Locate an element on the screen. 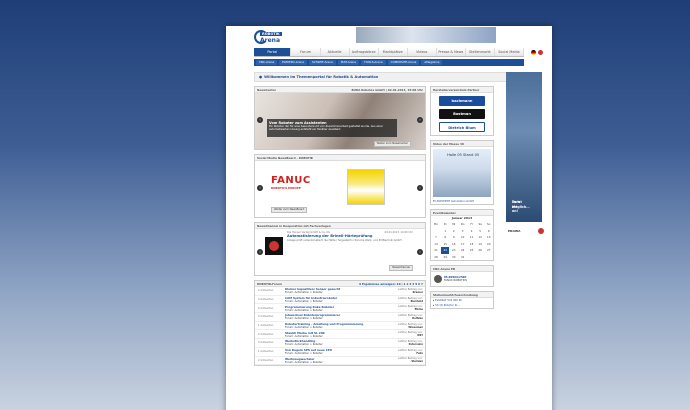  nav-item-social: Social Media is located at coordinates (509, 52).